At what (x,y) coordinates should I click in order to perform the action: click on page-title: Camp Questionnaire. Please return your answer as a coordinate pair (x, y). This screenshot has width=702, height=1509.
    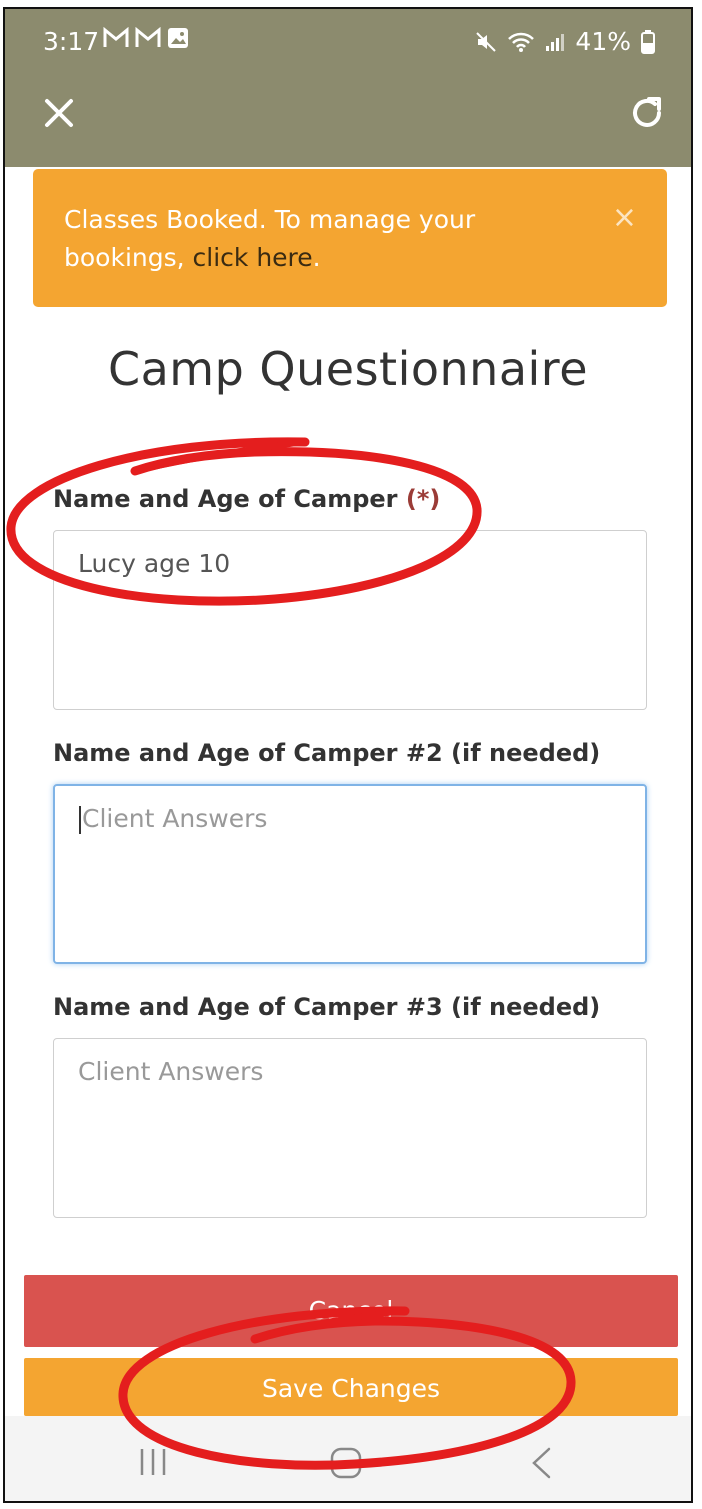
    Looking at the image, I should click on (347, 369).